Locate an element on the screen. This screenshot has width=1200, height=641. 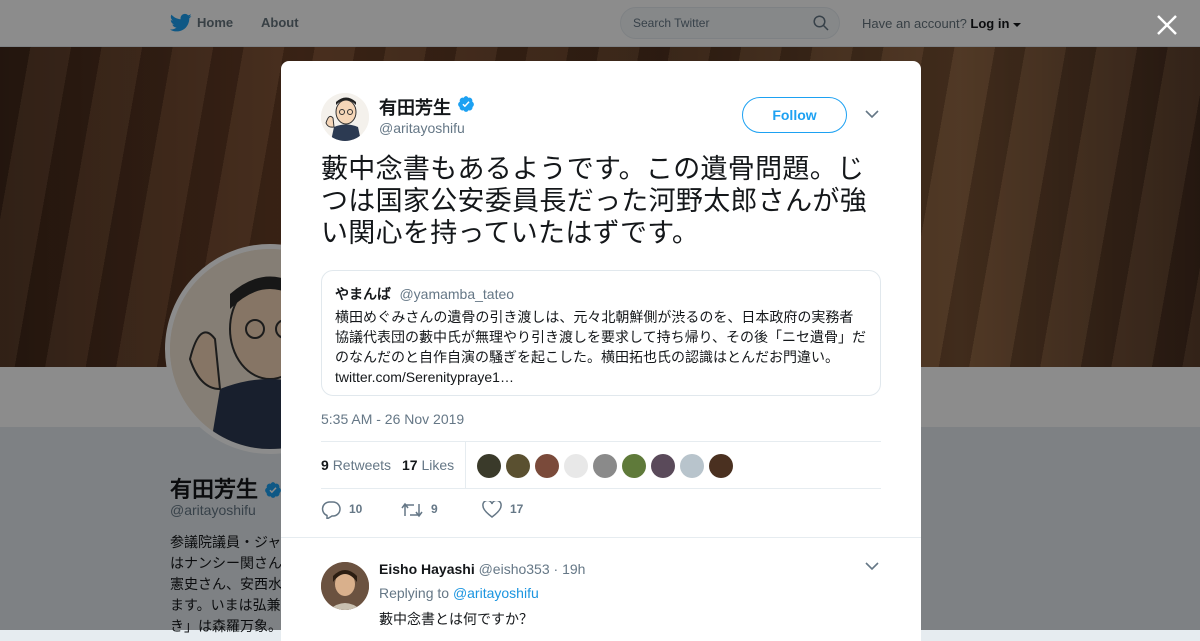
like-count: 17 is located at coordinates (517, 509).